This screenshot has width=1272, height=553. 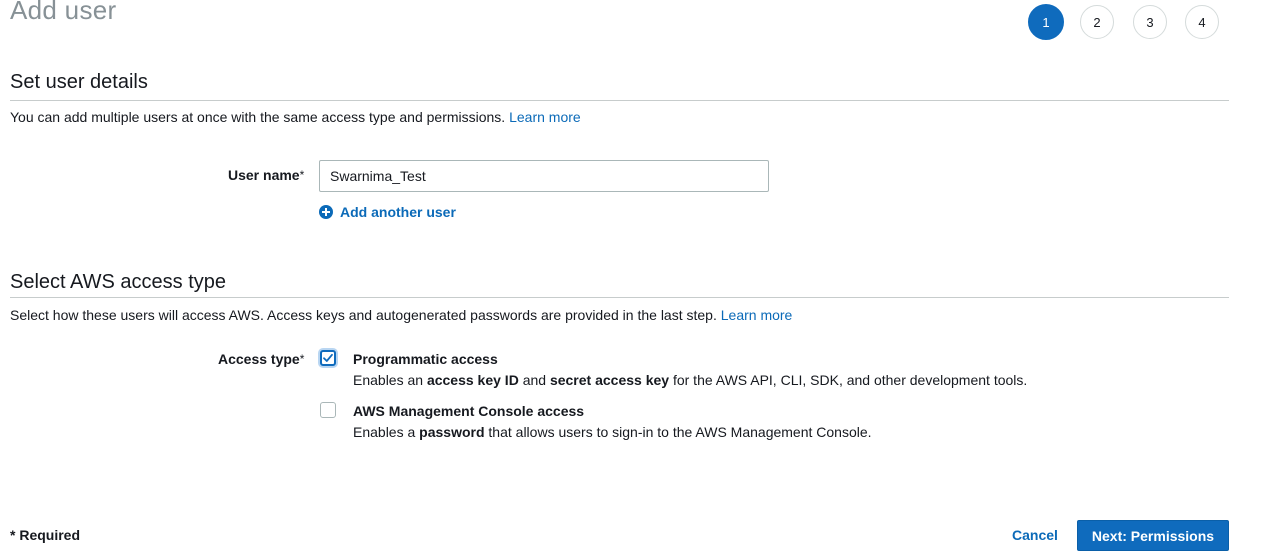 What do you see at coordinates (609, 380) in the screenshot?
I see `desc-bold: secret access key` at bounding box center [609, 380].